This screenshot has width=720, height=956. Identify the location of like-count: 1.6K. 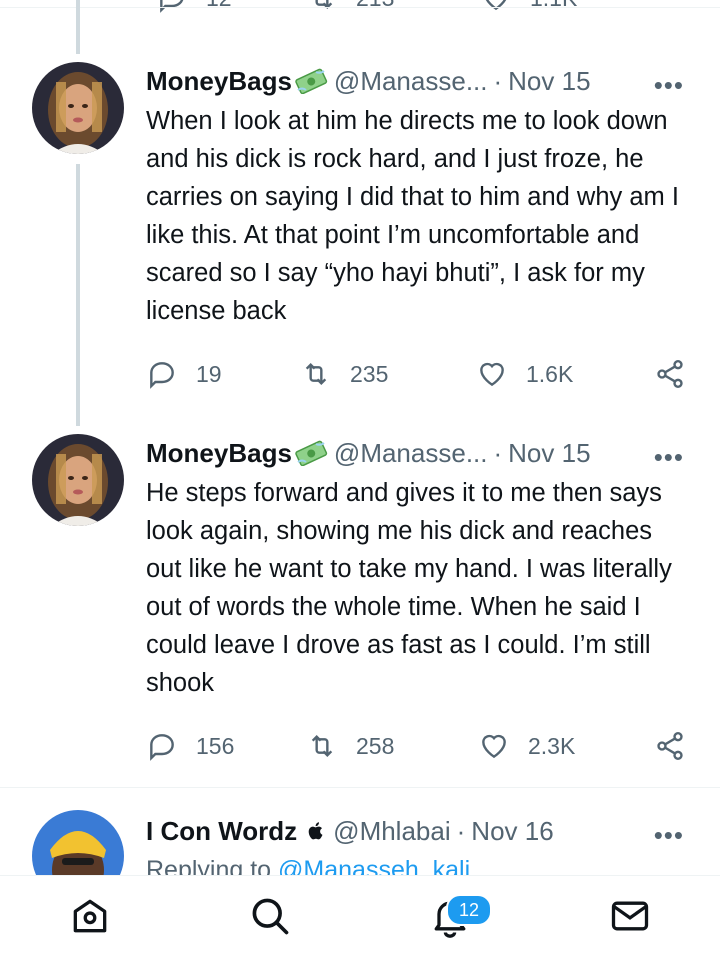
(550, 373).